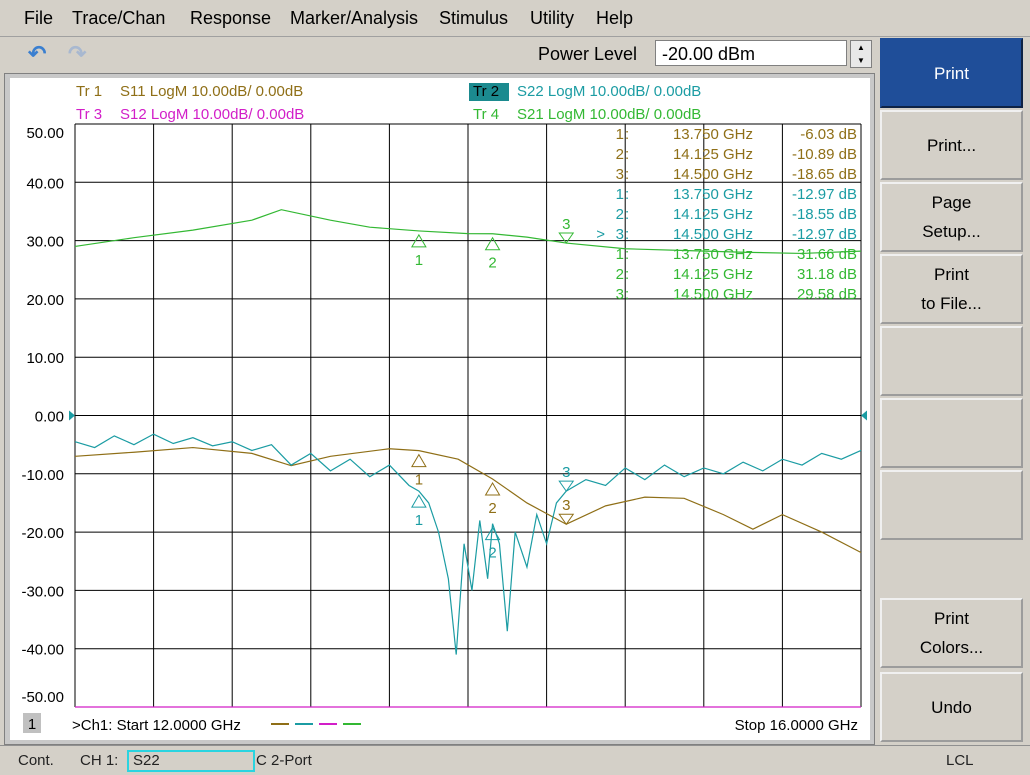 The image size is (1030, 775). What do you see at coordinates (588, 54) in the screenshot?
I see `power-level-label: Power Level` at bounding box center [588, 54].